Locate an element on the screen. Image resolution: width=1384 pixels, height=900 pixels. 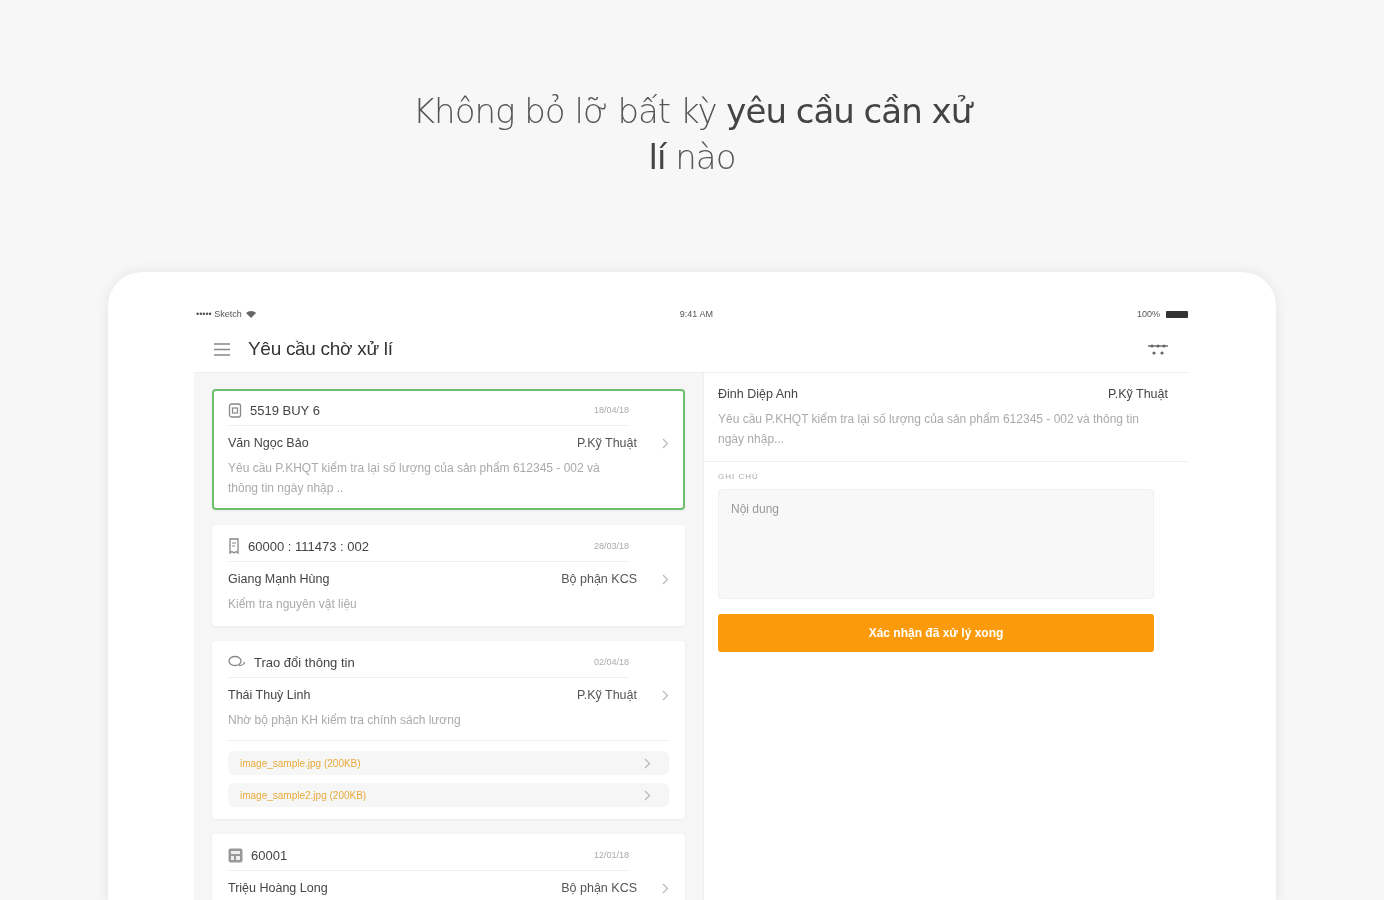
page-title: Yêu cầu chờ xử lí is located at coordinates (321, 349).